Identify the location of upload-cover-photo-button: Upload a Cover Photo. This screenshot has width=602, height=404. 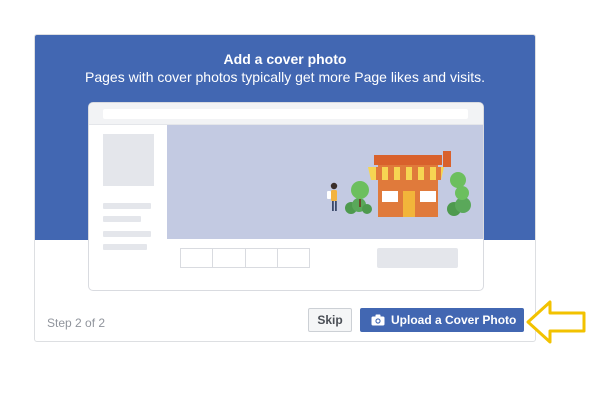
(442, 320).